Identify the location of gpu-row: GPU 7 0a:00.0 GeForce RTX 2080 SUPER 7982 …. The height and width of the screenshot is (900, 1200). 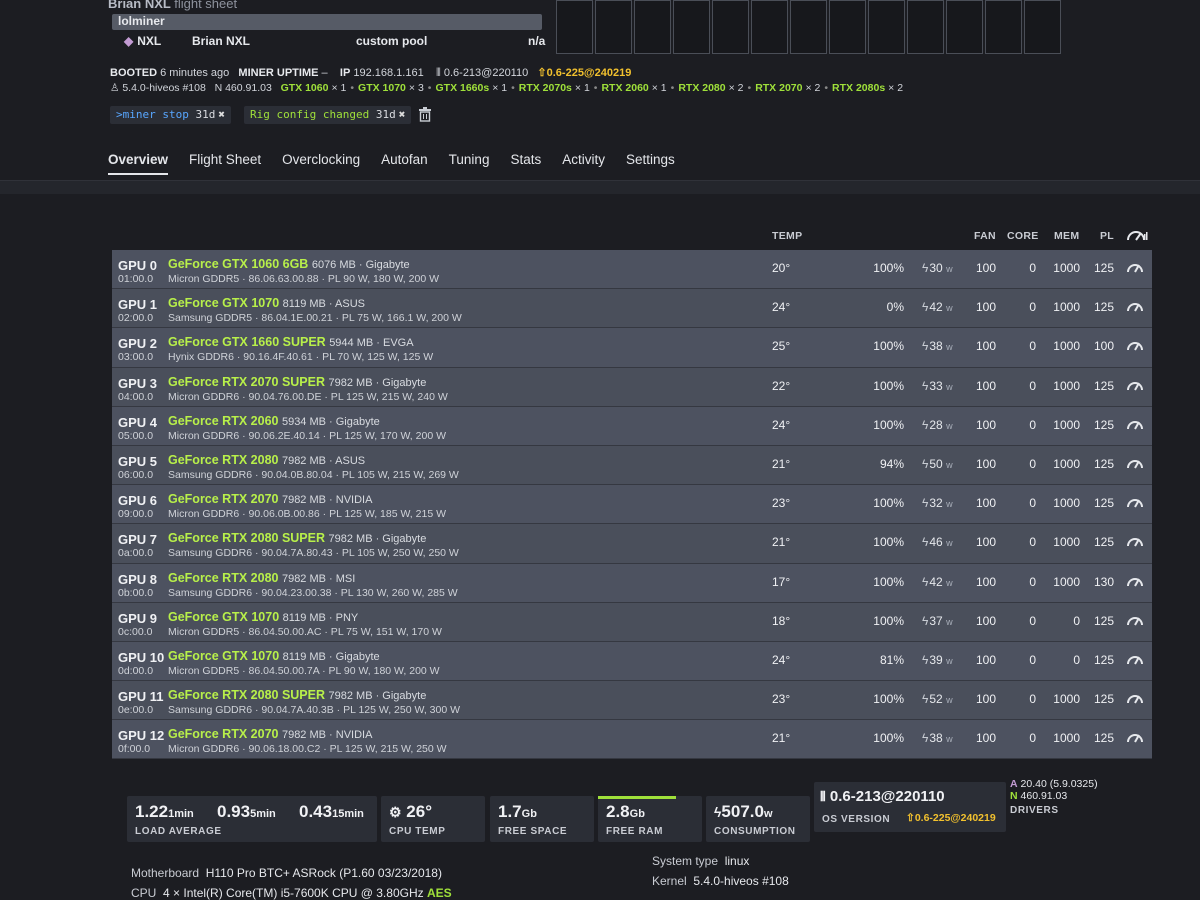
(632, 544).